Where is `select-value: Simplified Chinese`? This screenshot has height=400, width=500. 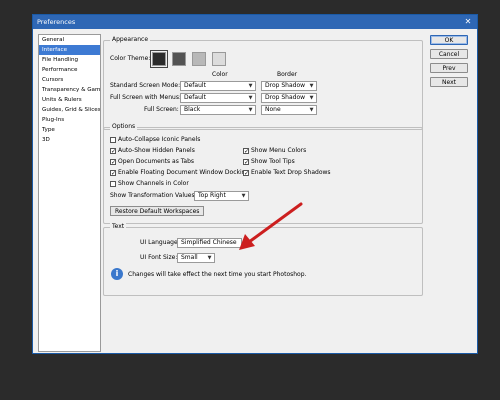 select-value: Simplified Chinese is located at coordinates (209, 242).